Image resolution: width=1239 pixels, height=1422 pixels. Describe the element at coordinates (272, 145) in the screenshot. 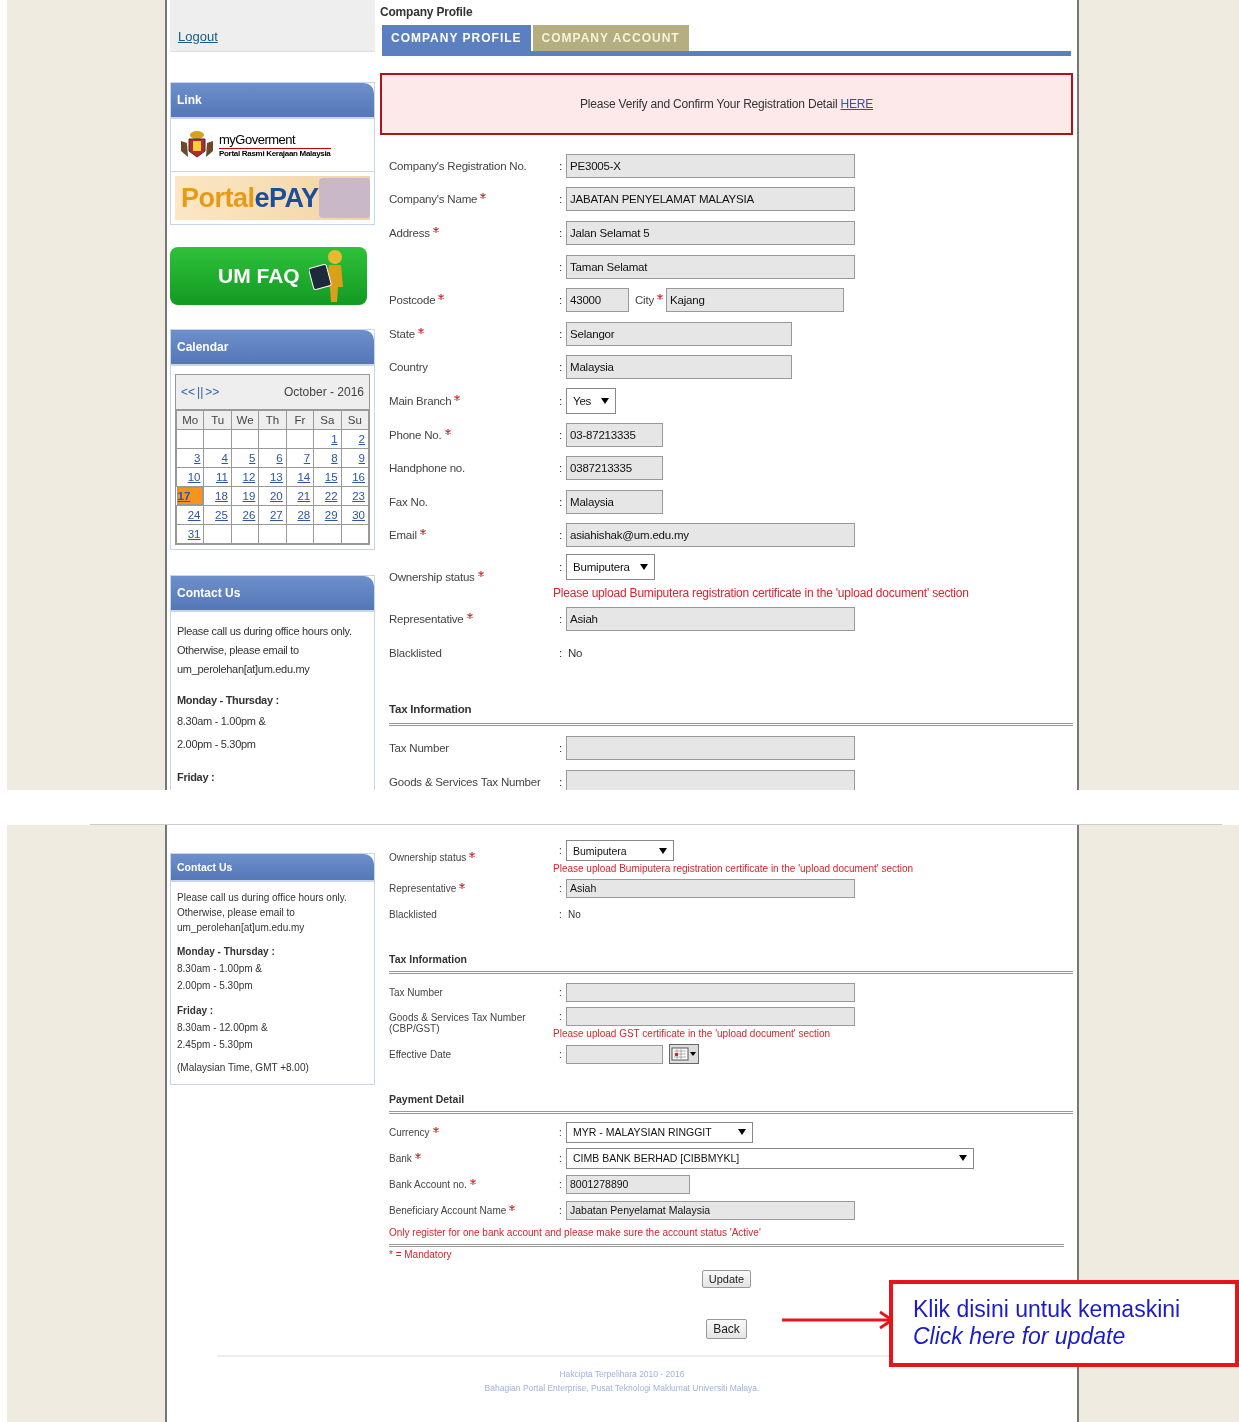

I see `mygovernment-link: myGoverment Portal Rasmi Kerajaan Malaysia` at that location.